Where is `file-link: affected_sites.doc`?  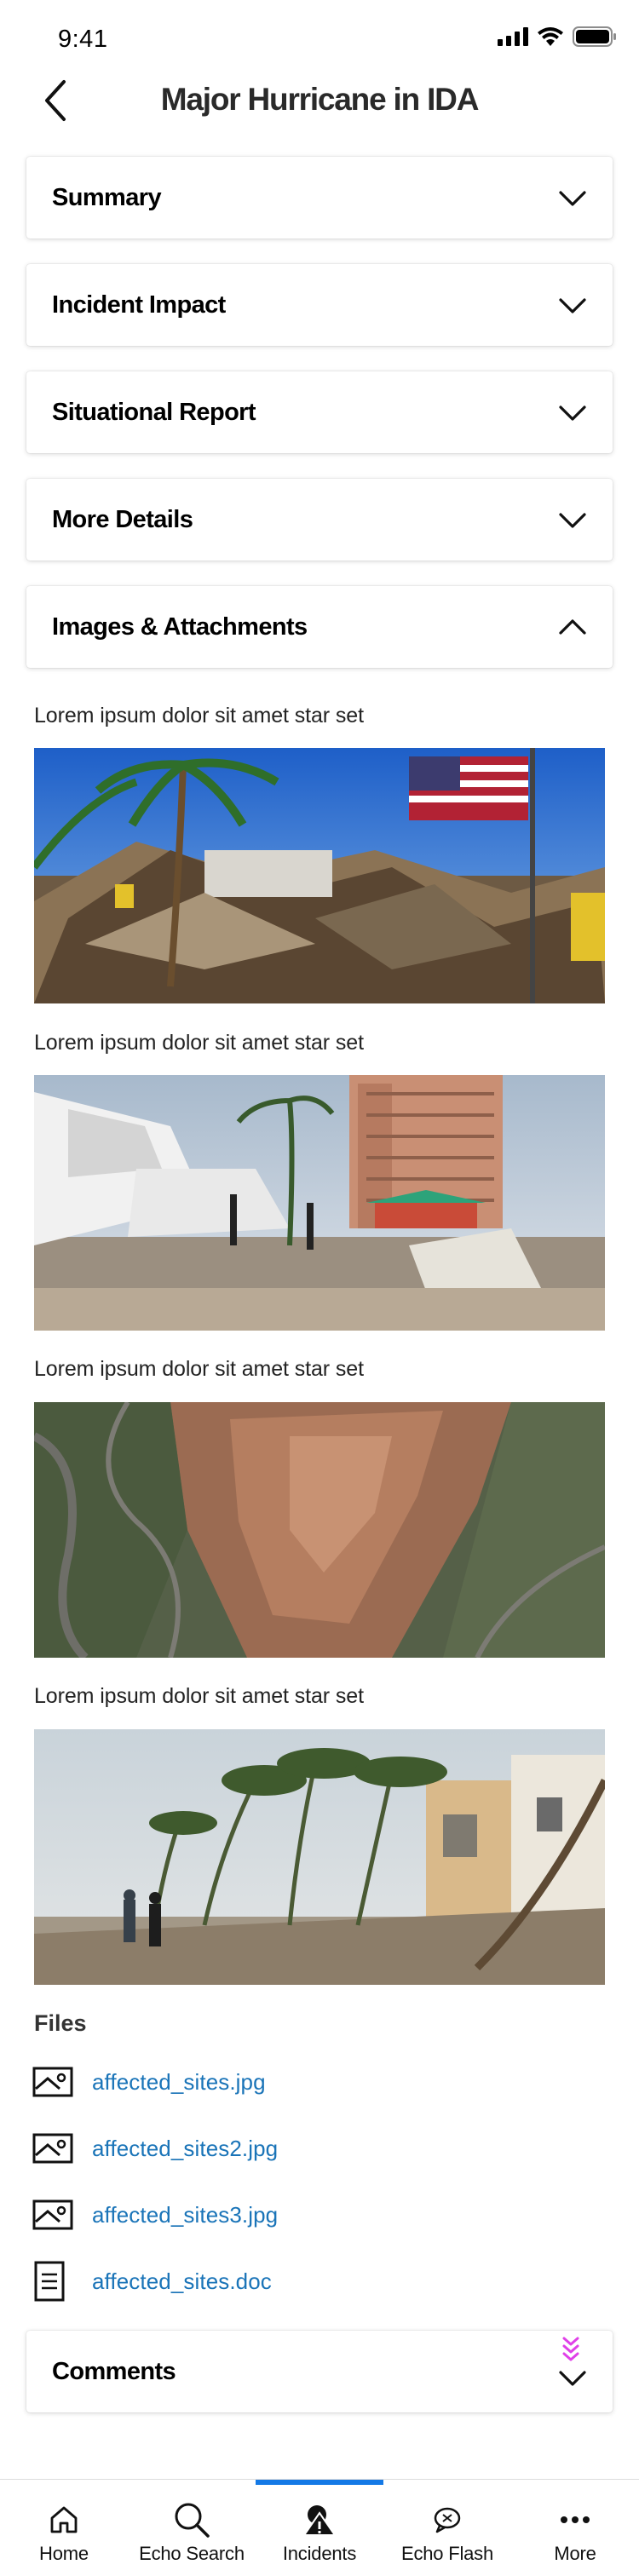
file-link: affected_sites.doc is located at coordinates (182, 2282).